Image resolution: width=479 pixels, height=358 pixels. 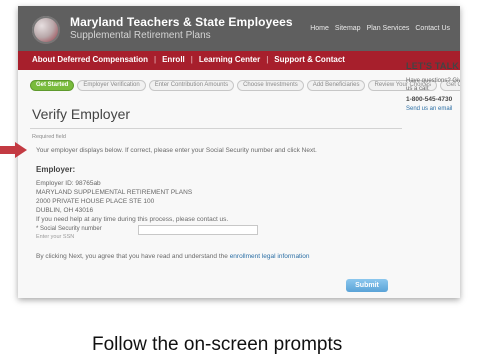 What do you see at coordinates (65, 210) in the screenshot?
I see `employer-city: DUBLIN, OH 43016` at bounding box center [65, 210].